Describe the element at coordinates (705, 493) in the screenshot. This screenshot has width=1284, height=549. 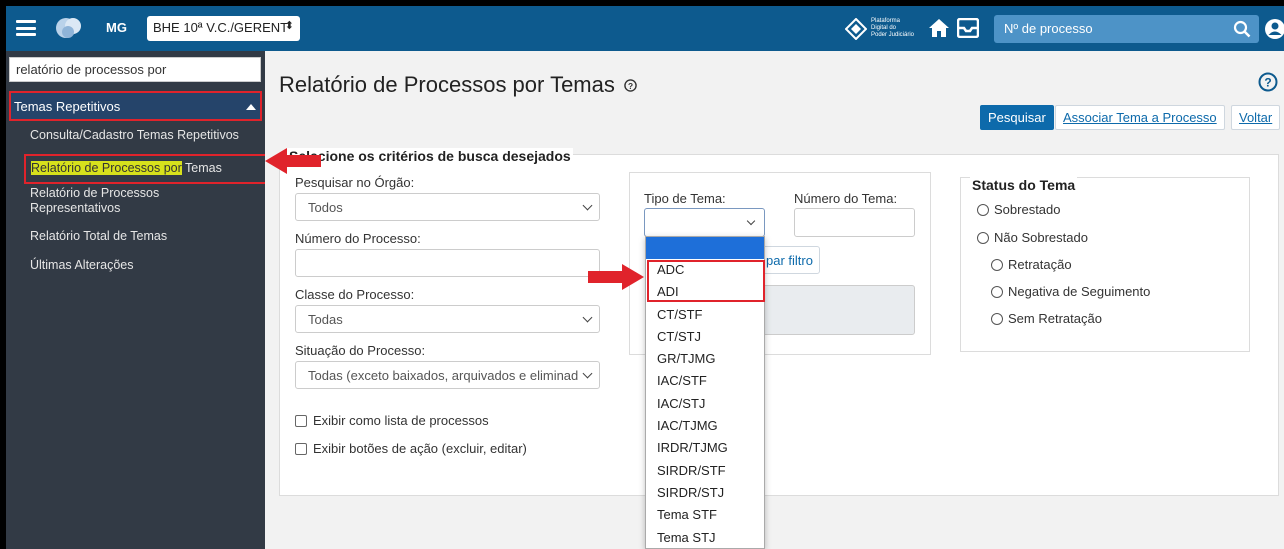
I see `dropdown-option: SIRDR/STJ` at that location.